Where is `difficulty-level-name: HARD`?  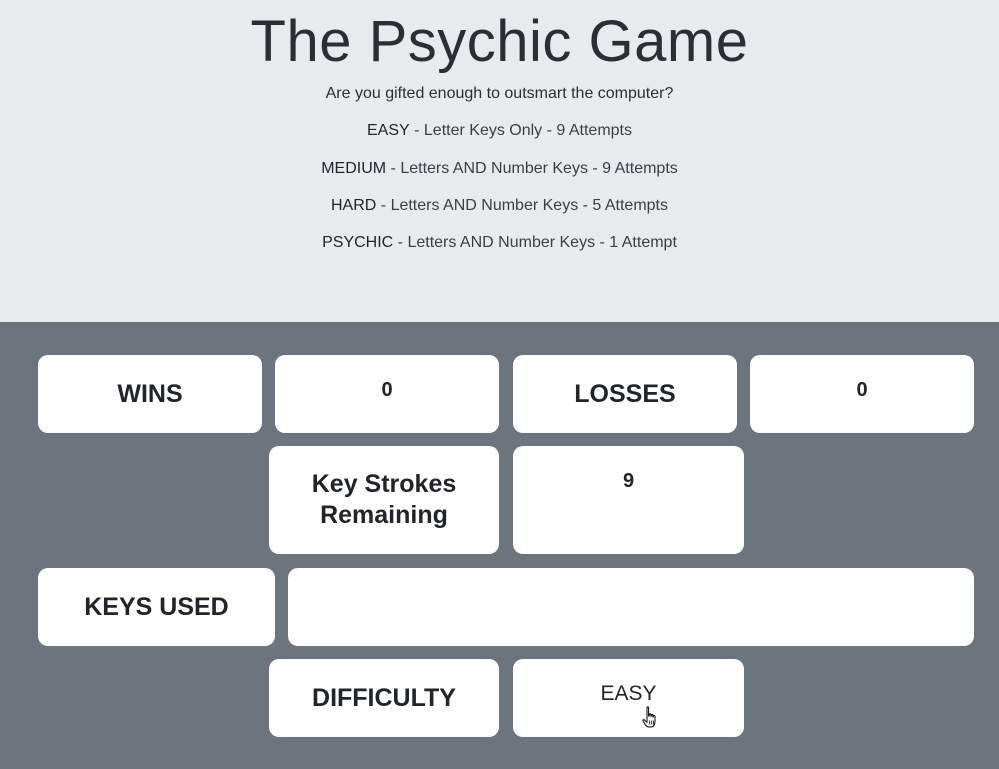
difficulty-level-name: HARD is located at coordinates (354, 205).